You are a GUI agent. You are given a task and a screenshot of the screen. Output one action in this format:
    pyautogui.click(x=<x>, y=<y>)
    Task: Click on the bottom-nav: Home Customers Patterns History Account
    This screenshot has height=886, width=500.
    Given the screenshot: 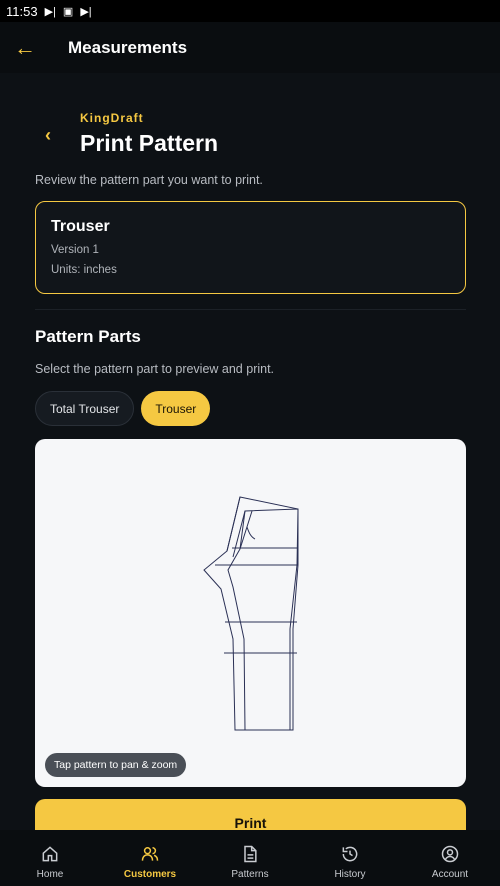 What is the action you would take?
    pyautogui.click(x=250, y=858)
    